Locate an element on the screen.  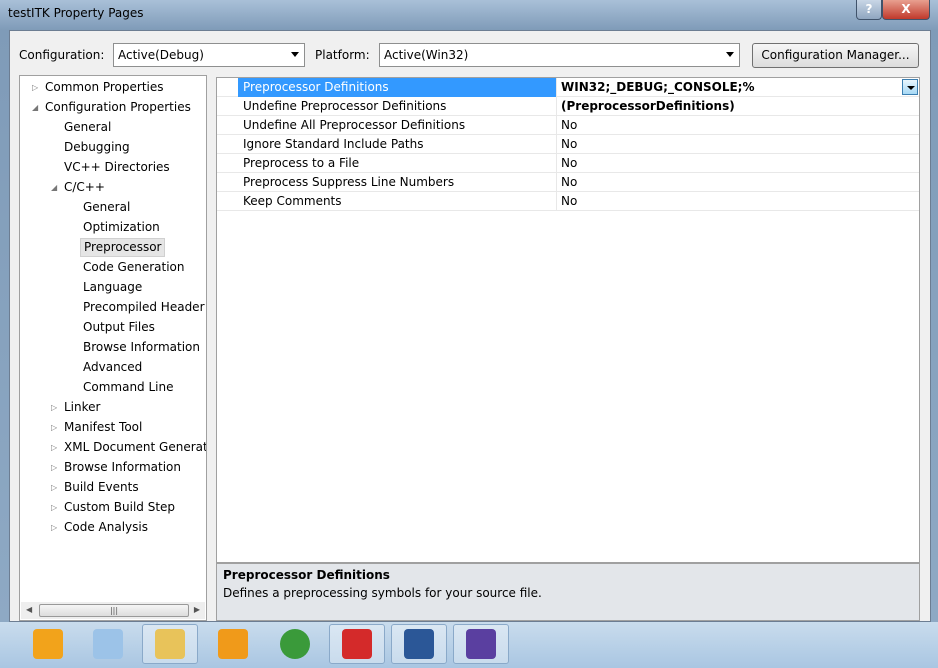
tree-item-label: Code Generation is located at coordinates (134, 267).